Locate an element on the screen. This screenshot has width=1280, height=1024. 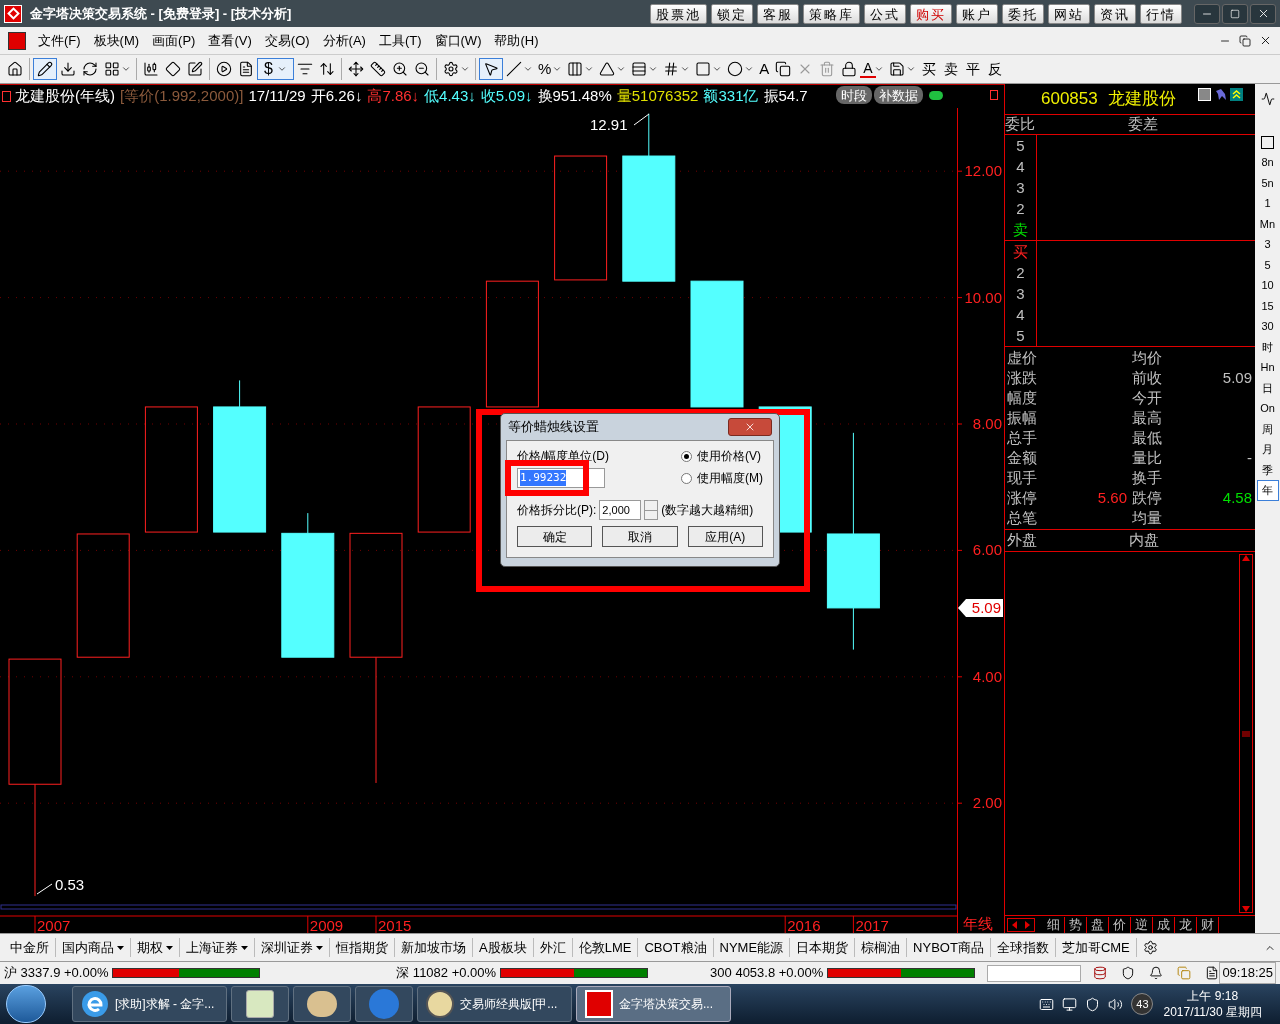
bell-icon is located at coordinates (1156, 973).